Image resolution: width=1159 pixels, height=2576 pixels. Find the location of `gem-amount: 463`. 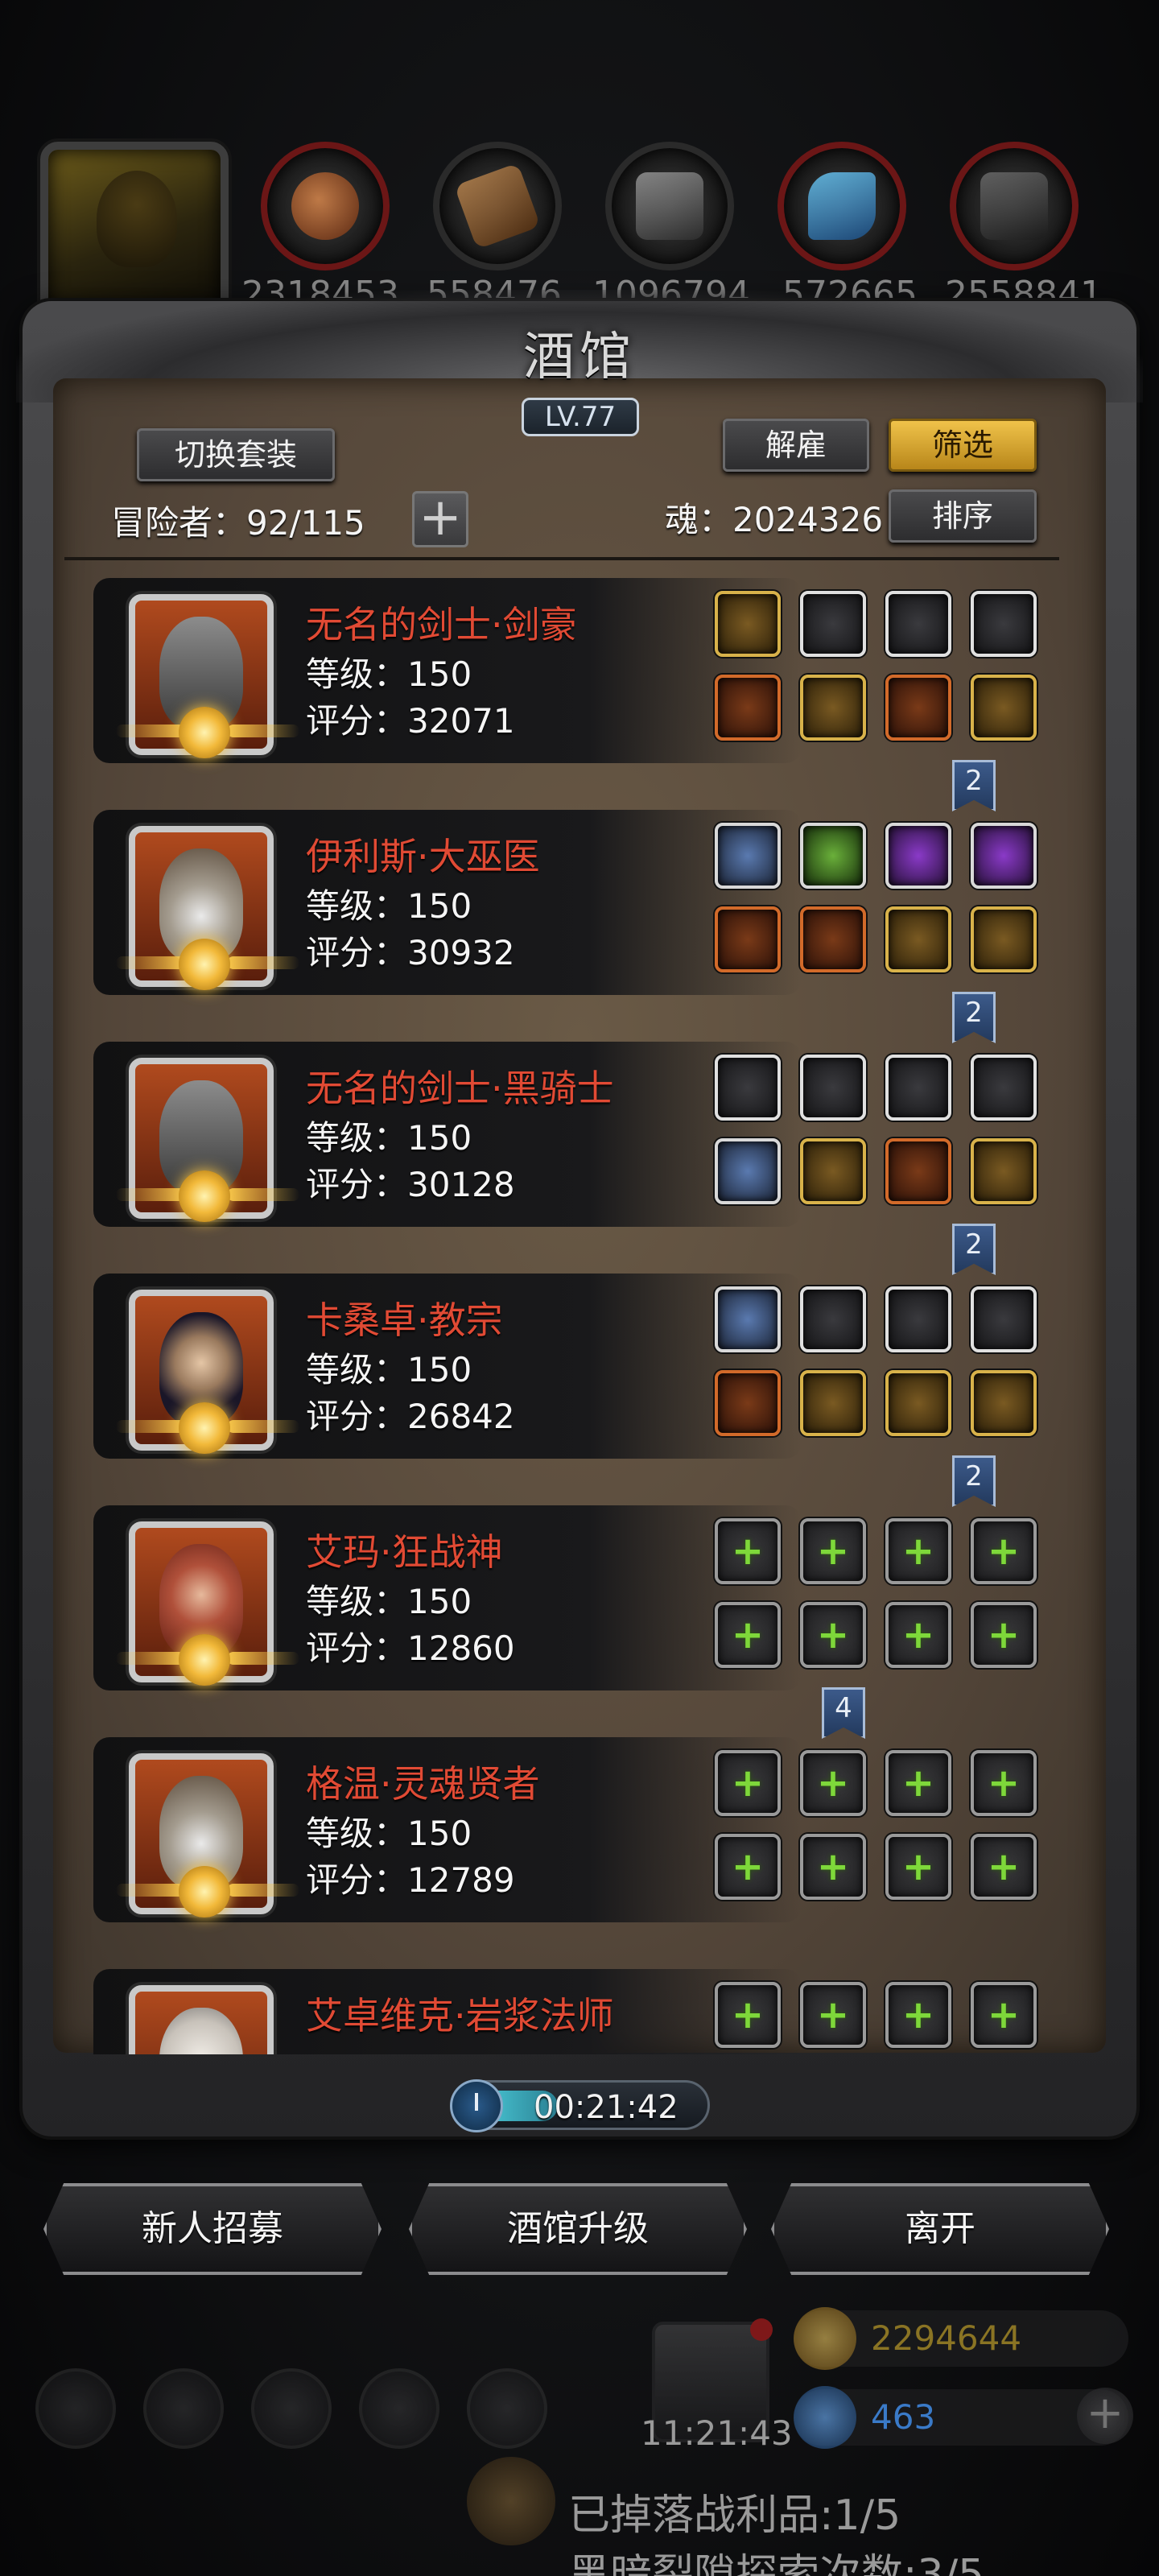

gem-amount: 463 is located at coordinates (903, 2417).